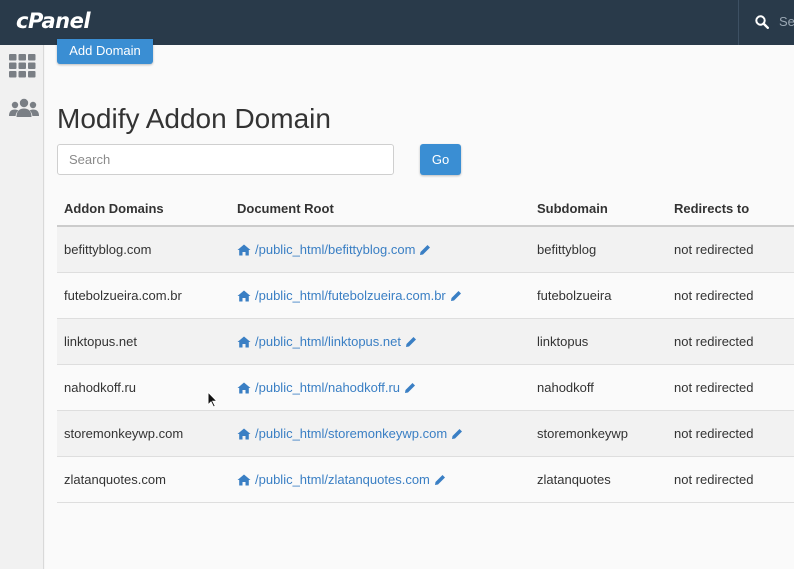 This screenshot has width=794, height=569. I want to click on addon-domain-cell: storemonkeywp.com, so click(124, 433).